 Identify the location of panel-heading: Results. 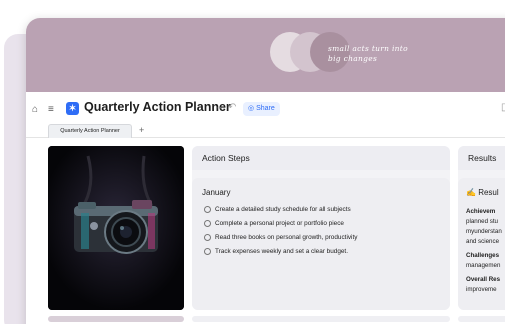
(481, 158).